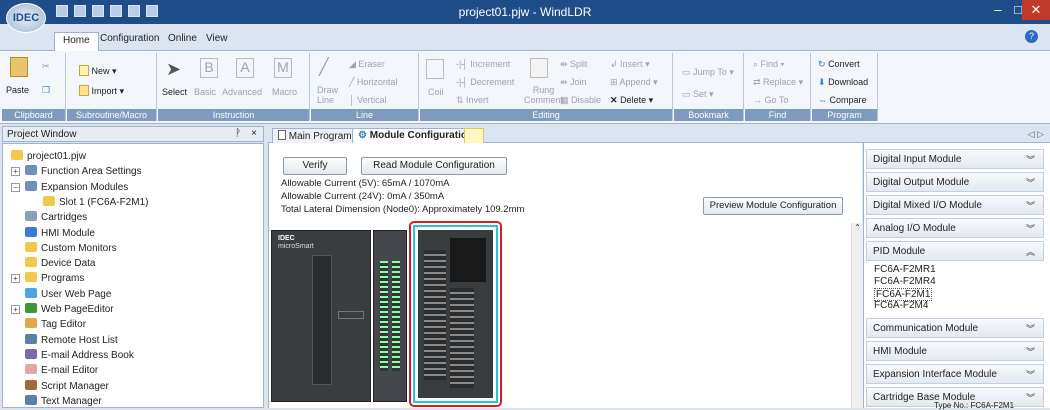 The image size is (1050, 410). Describe the element at coordinates (76, 41) in the screenshot. I see `tab-home: Home` at that location.